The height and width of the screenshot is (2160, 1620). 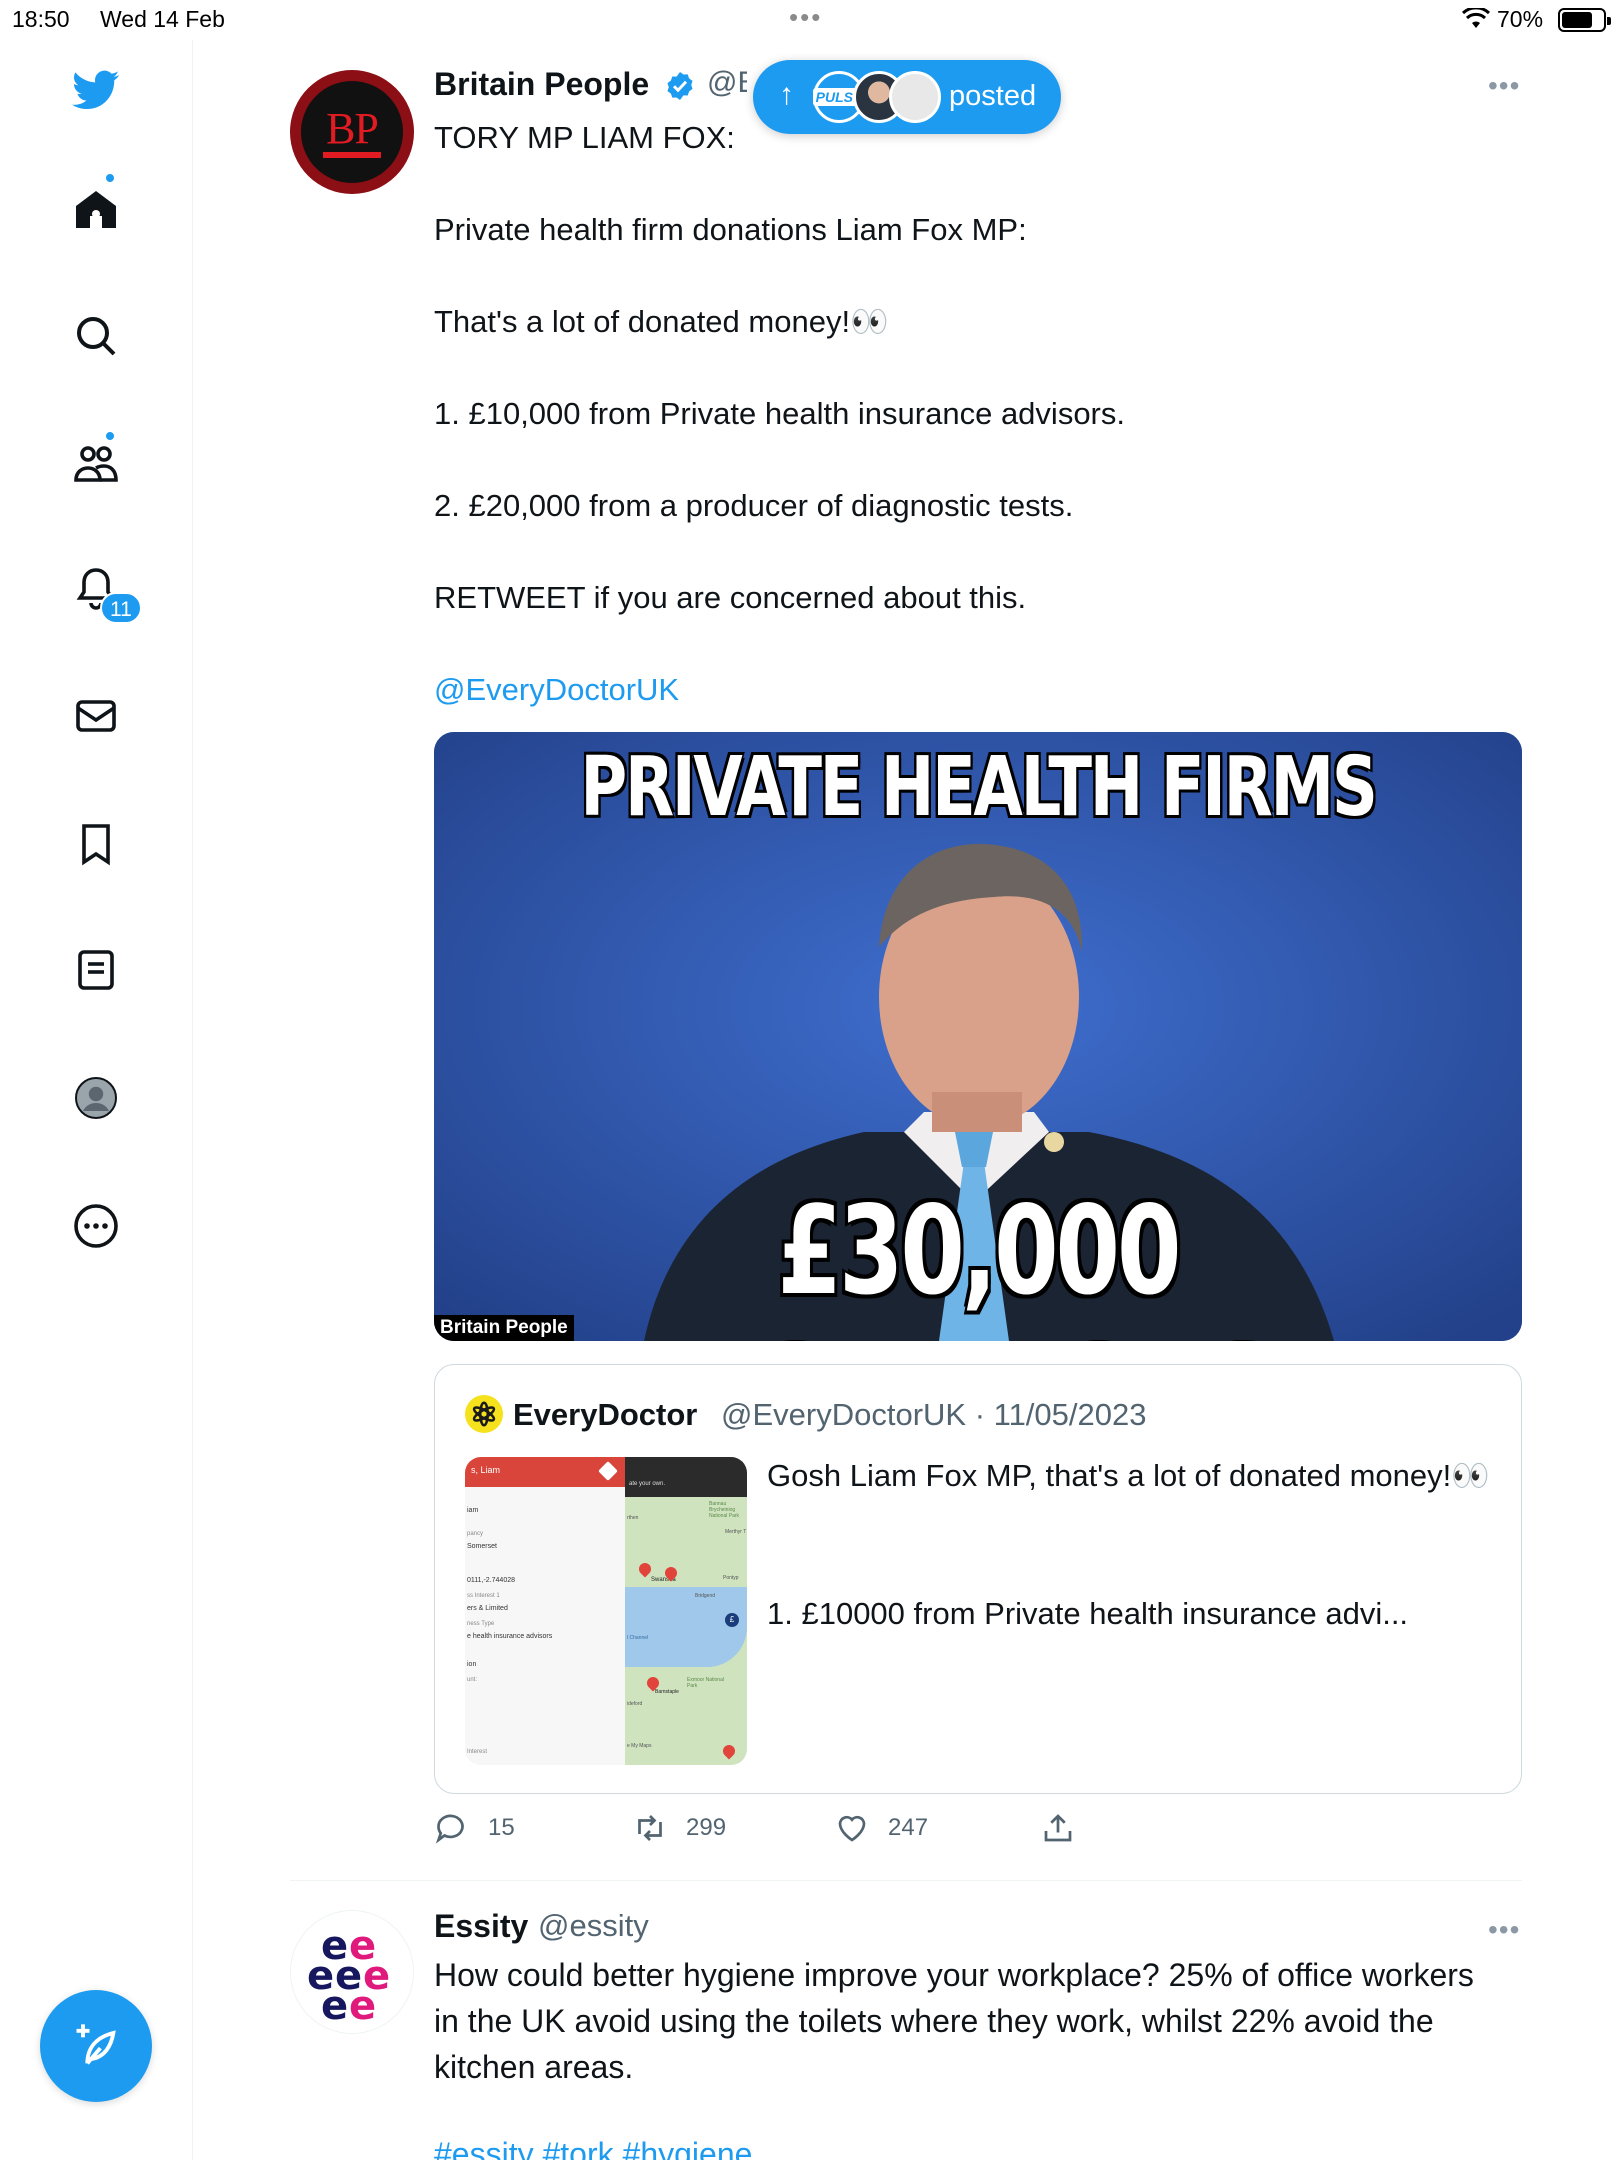 I want to click on author-handle: @B, so click(x=727, y=83).